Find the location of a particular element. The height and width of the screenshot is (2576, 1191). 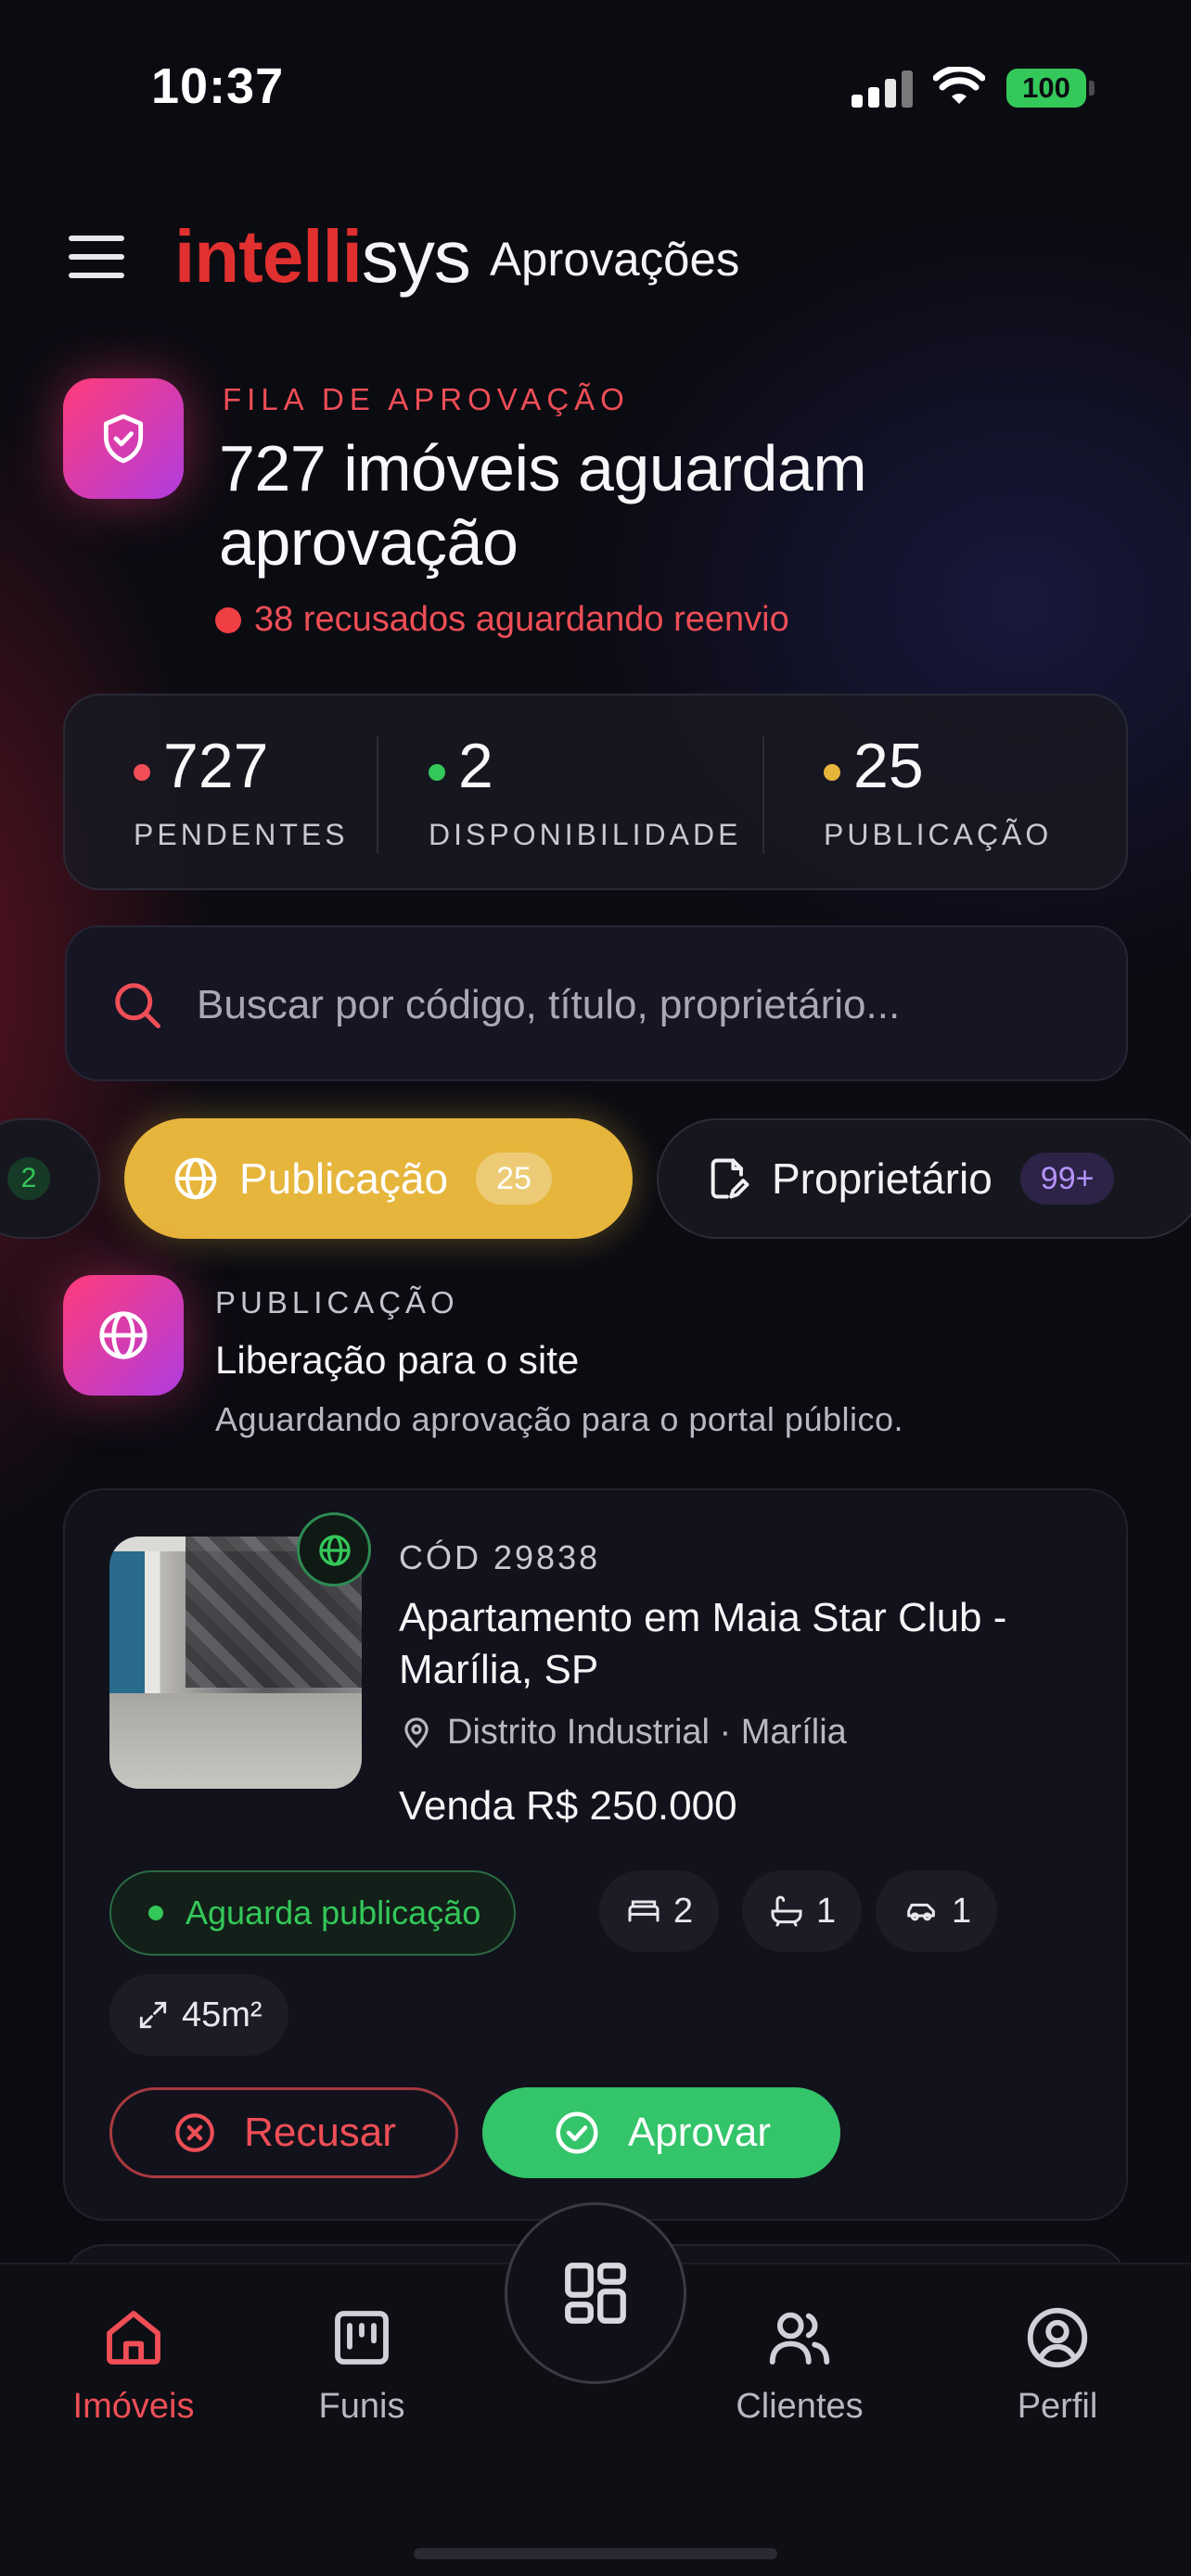

grid-icon is located at coordinates (595, 2293).